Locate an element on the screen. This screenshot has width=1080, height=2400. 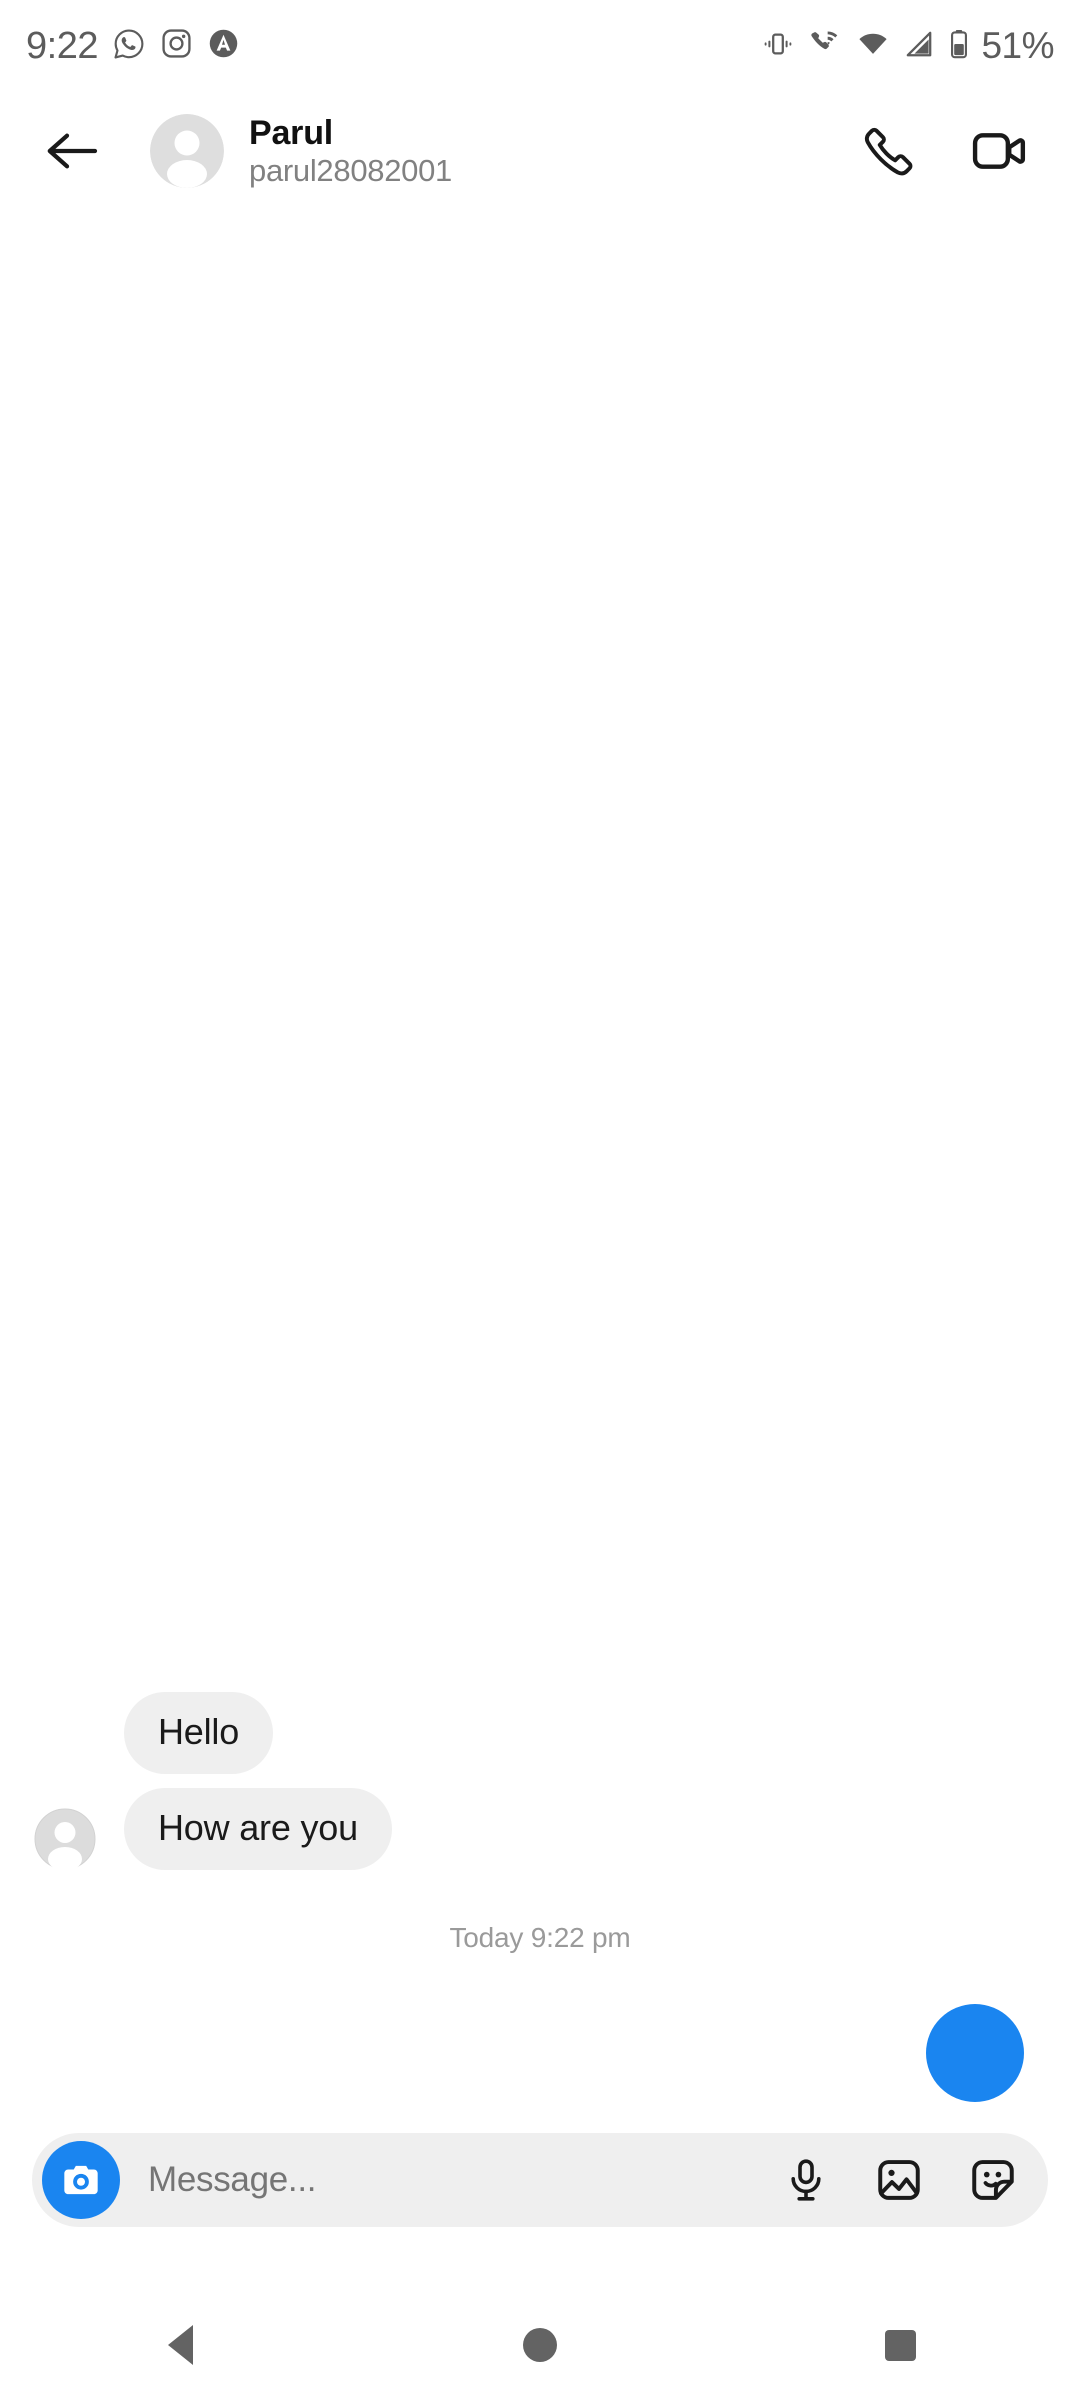
nav-back-button is located at coordinates (180, 2345).